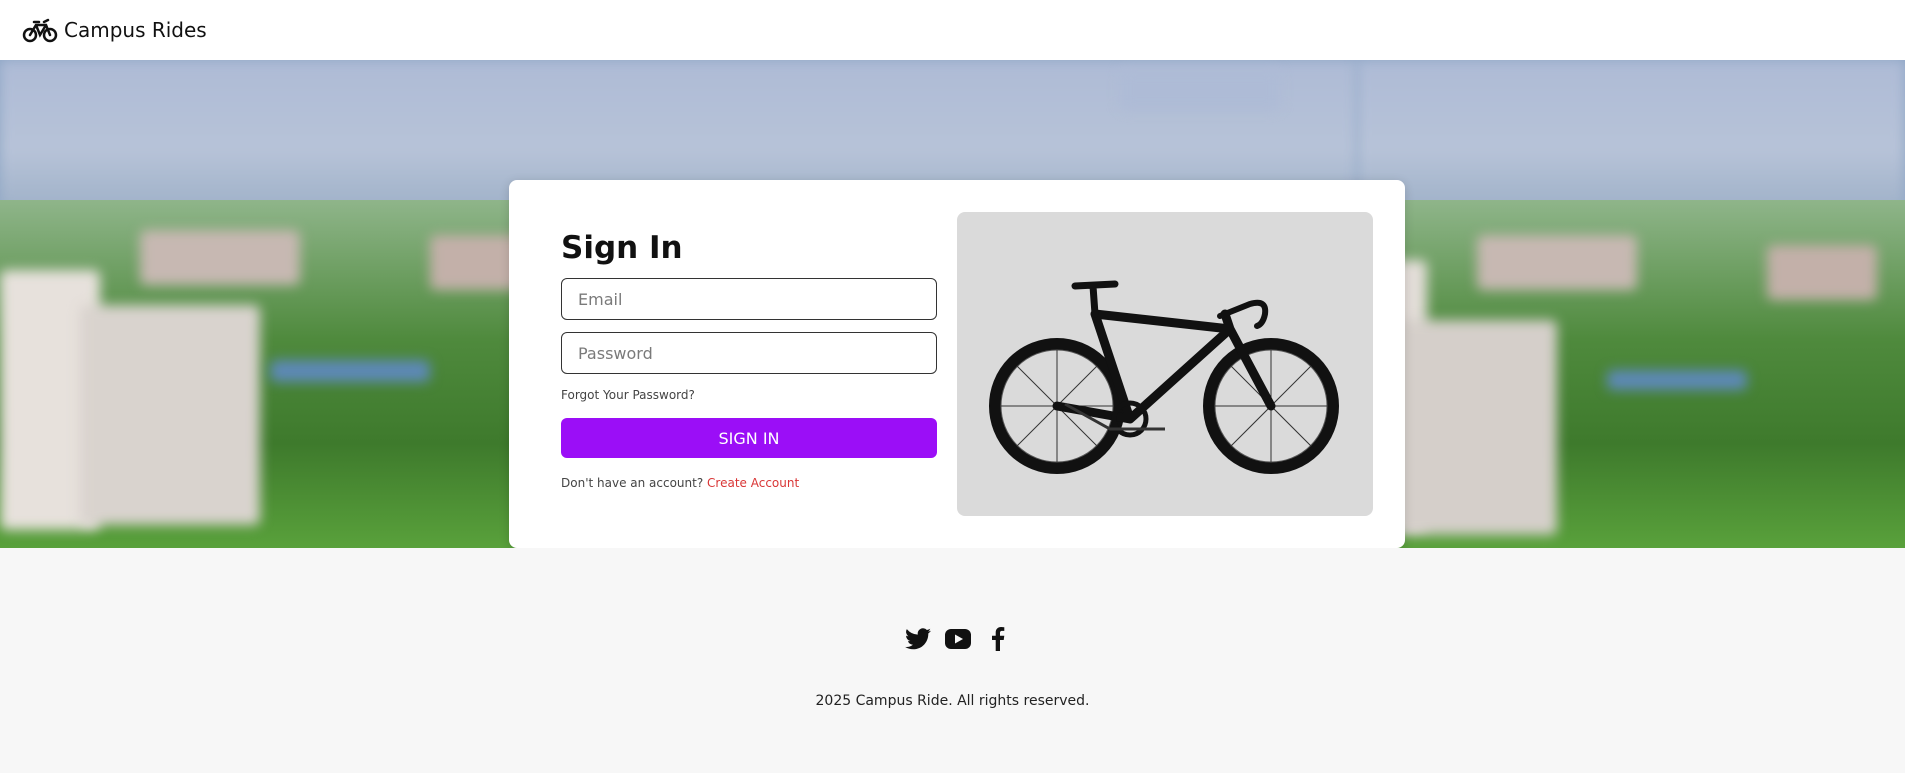  What do you see at coordinates (135, 30) in the screenshot?
I see `brand-name: Campus Rides` at bounding box center [135, 30].